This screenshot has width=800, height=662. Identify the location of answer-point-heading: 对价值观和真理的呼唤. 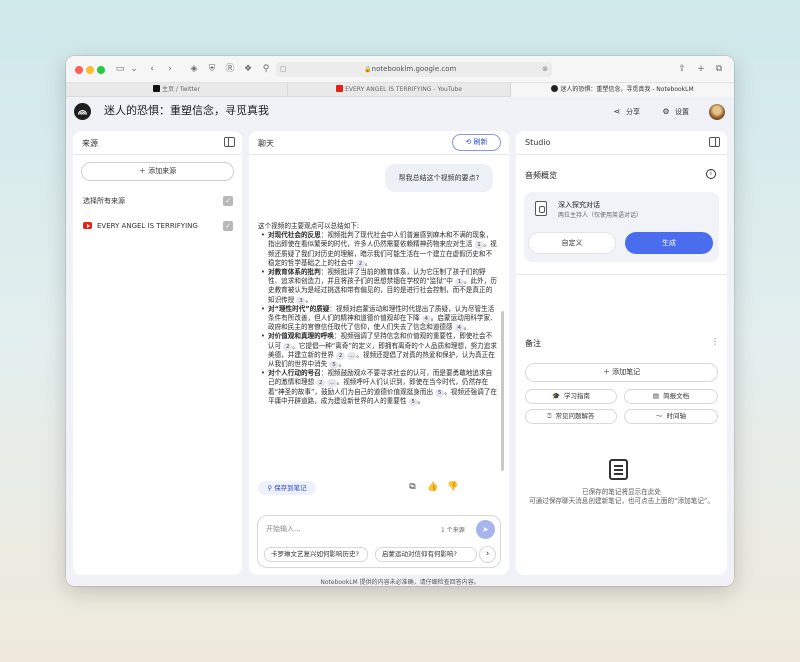
(301, 336).